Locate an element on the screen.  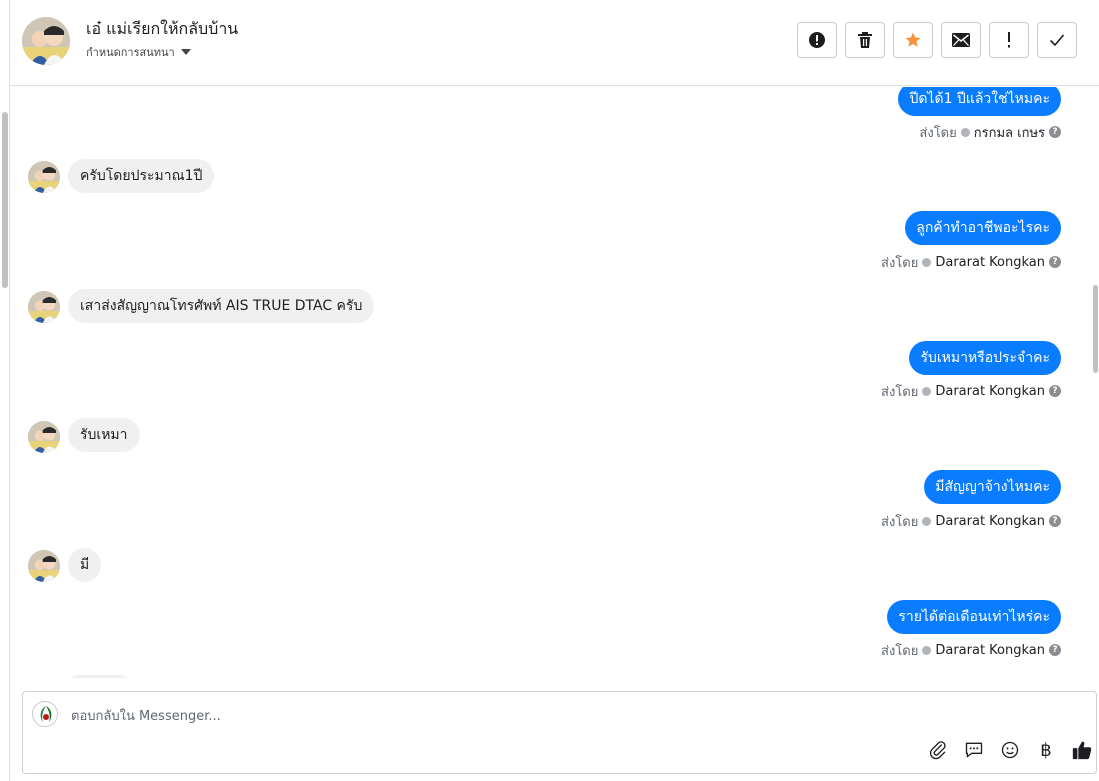
incoming-message: มี is located at coordinates (85, 565).